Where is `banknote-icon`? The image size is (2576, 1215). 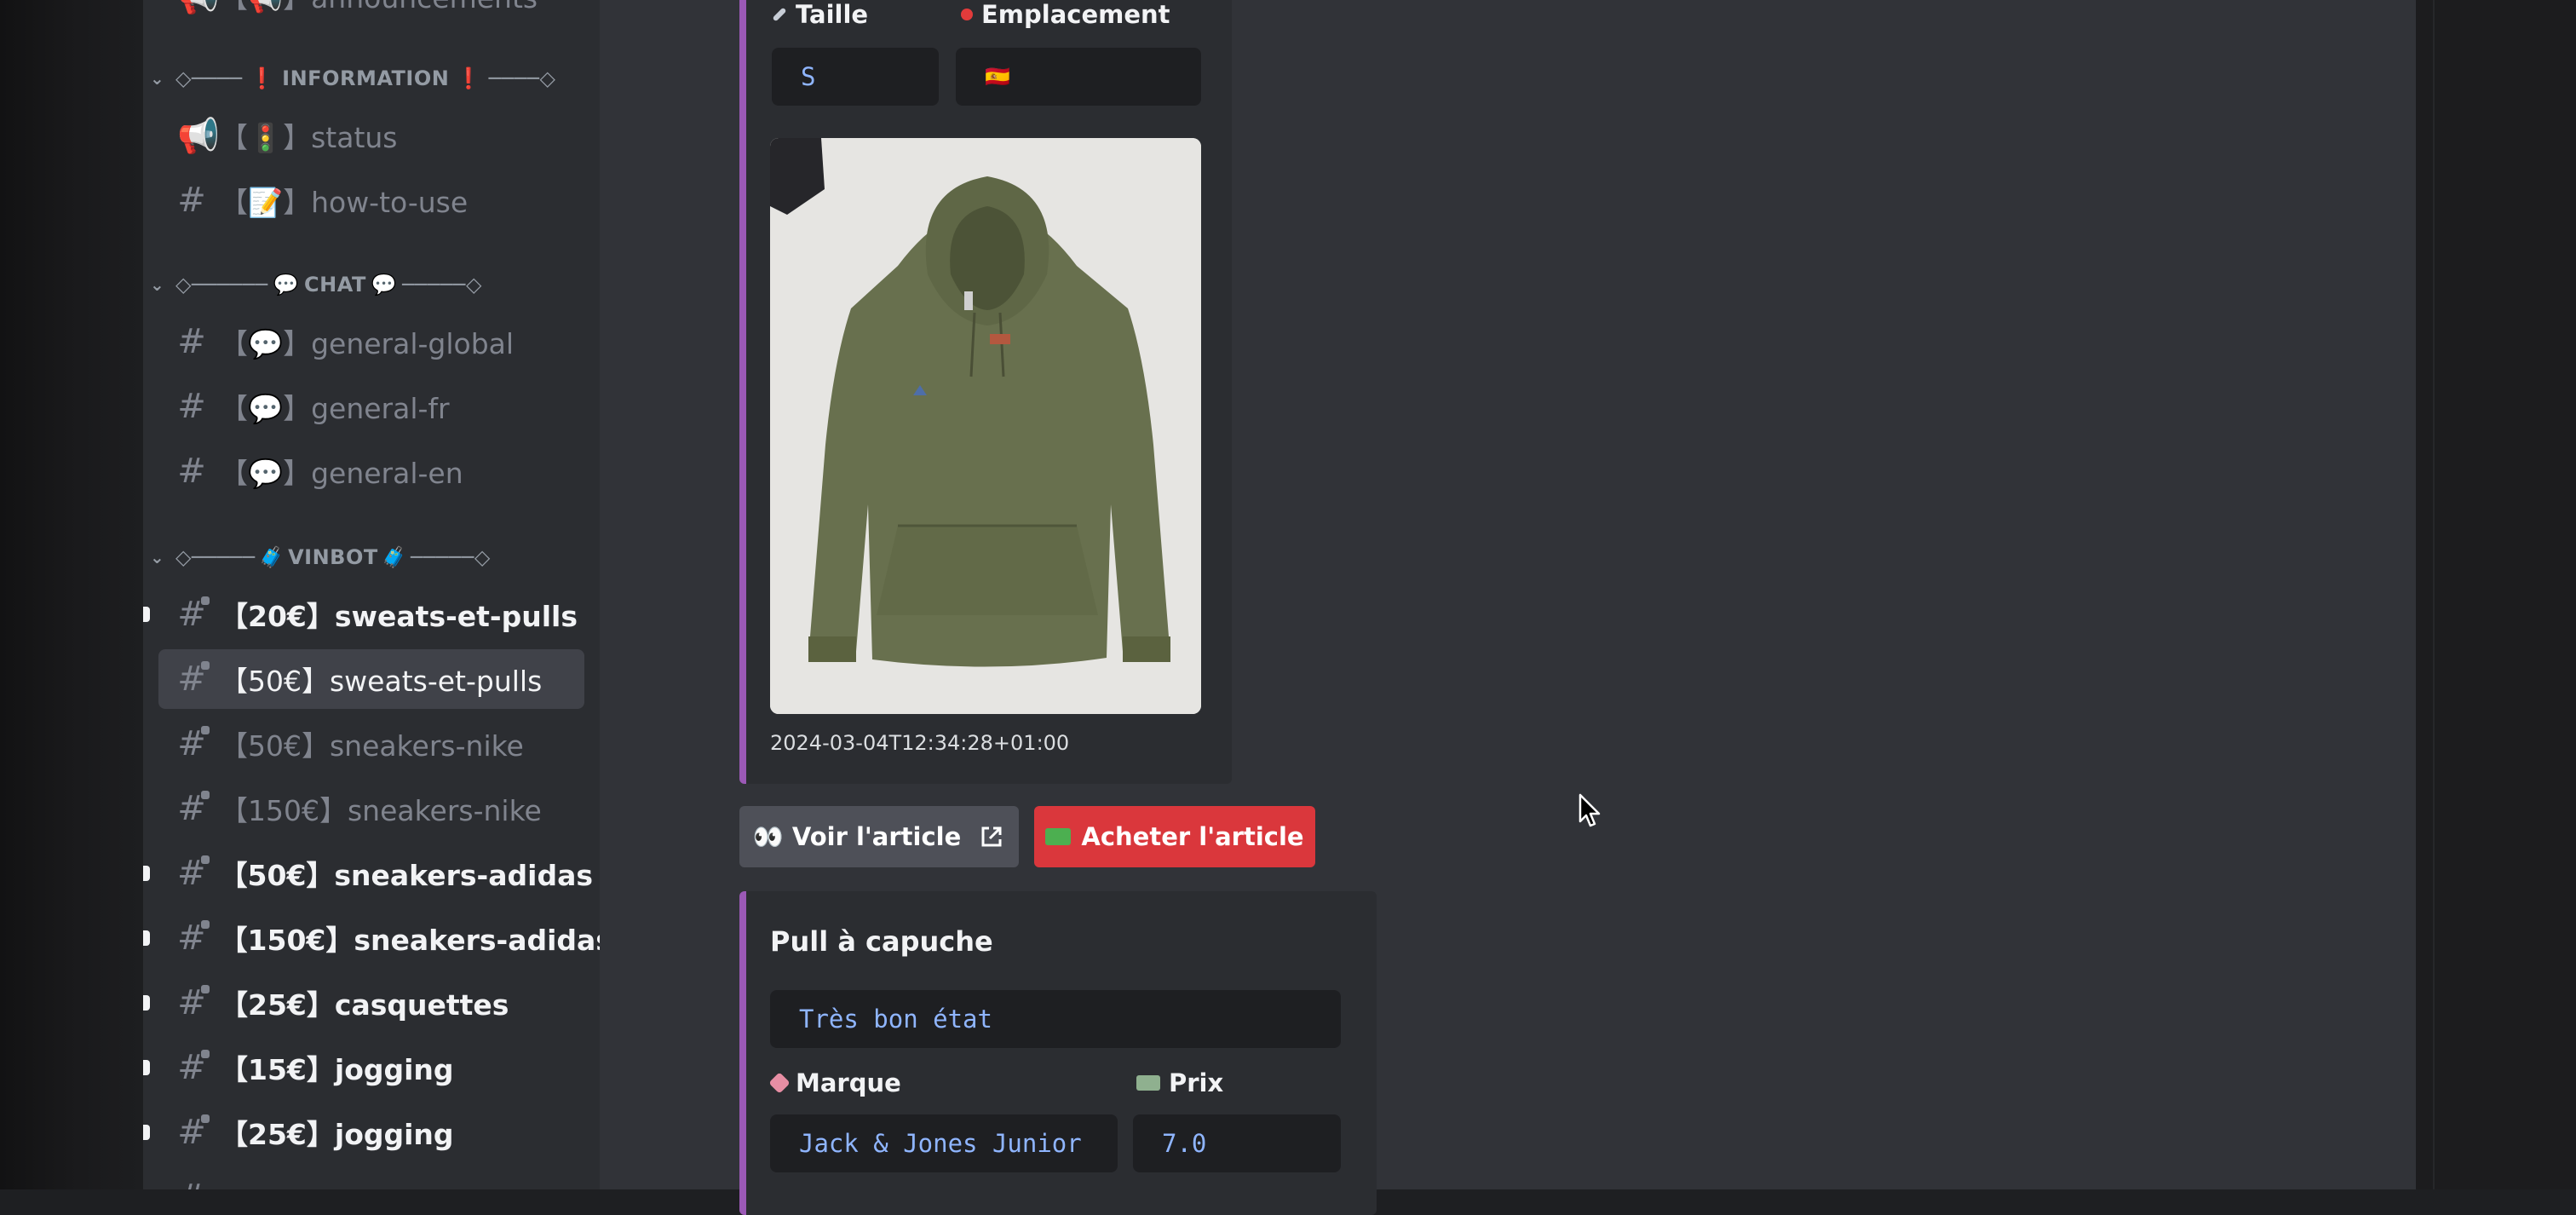 banknote-icon is located at coordinates (1148, 1083).